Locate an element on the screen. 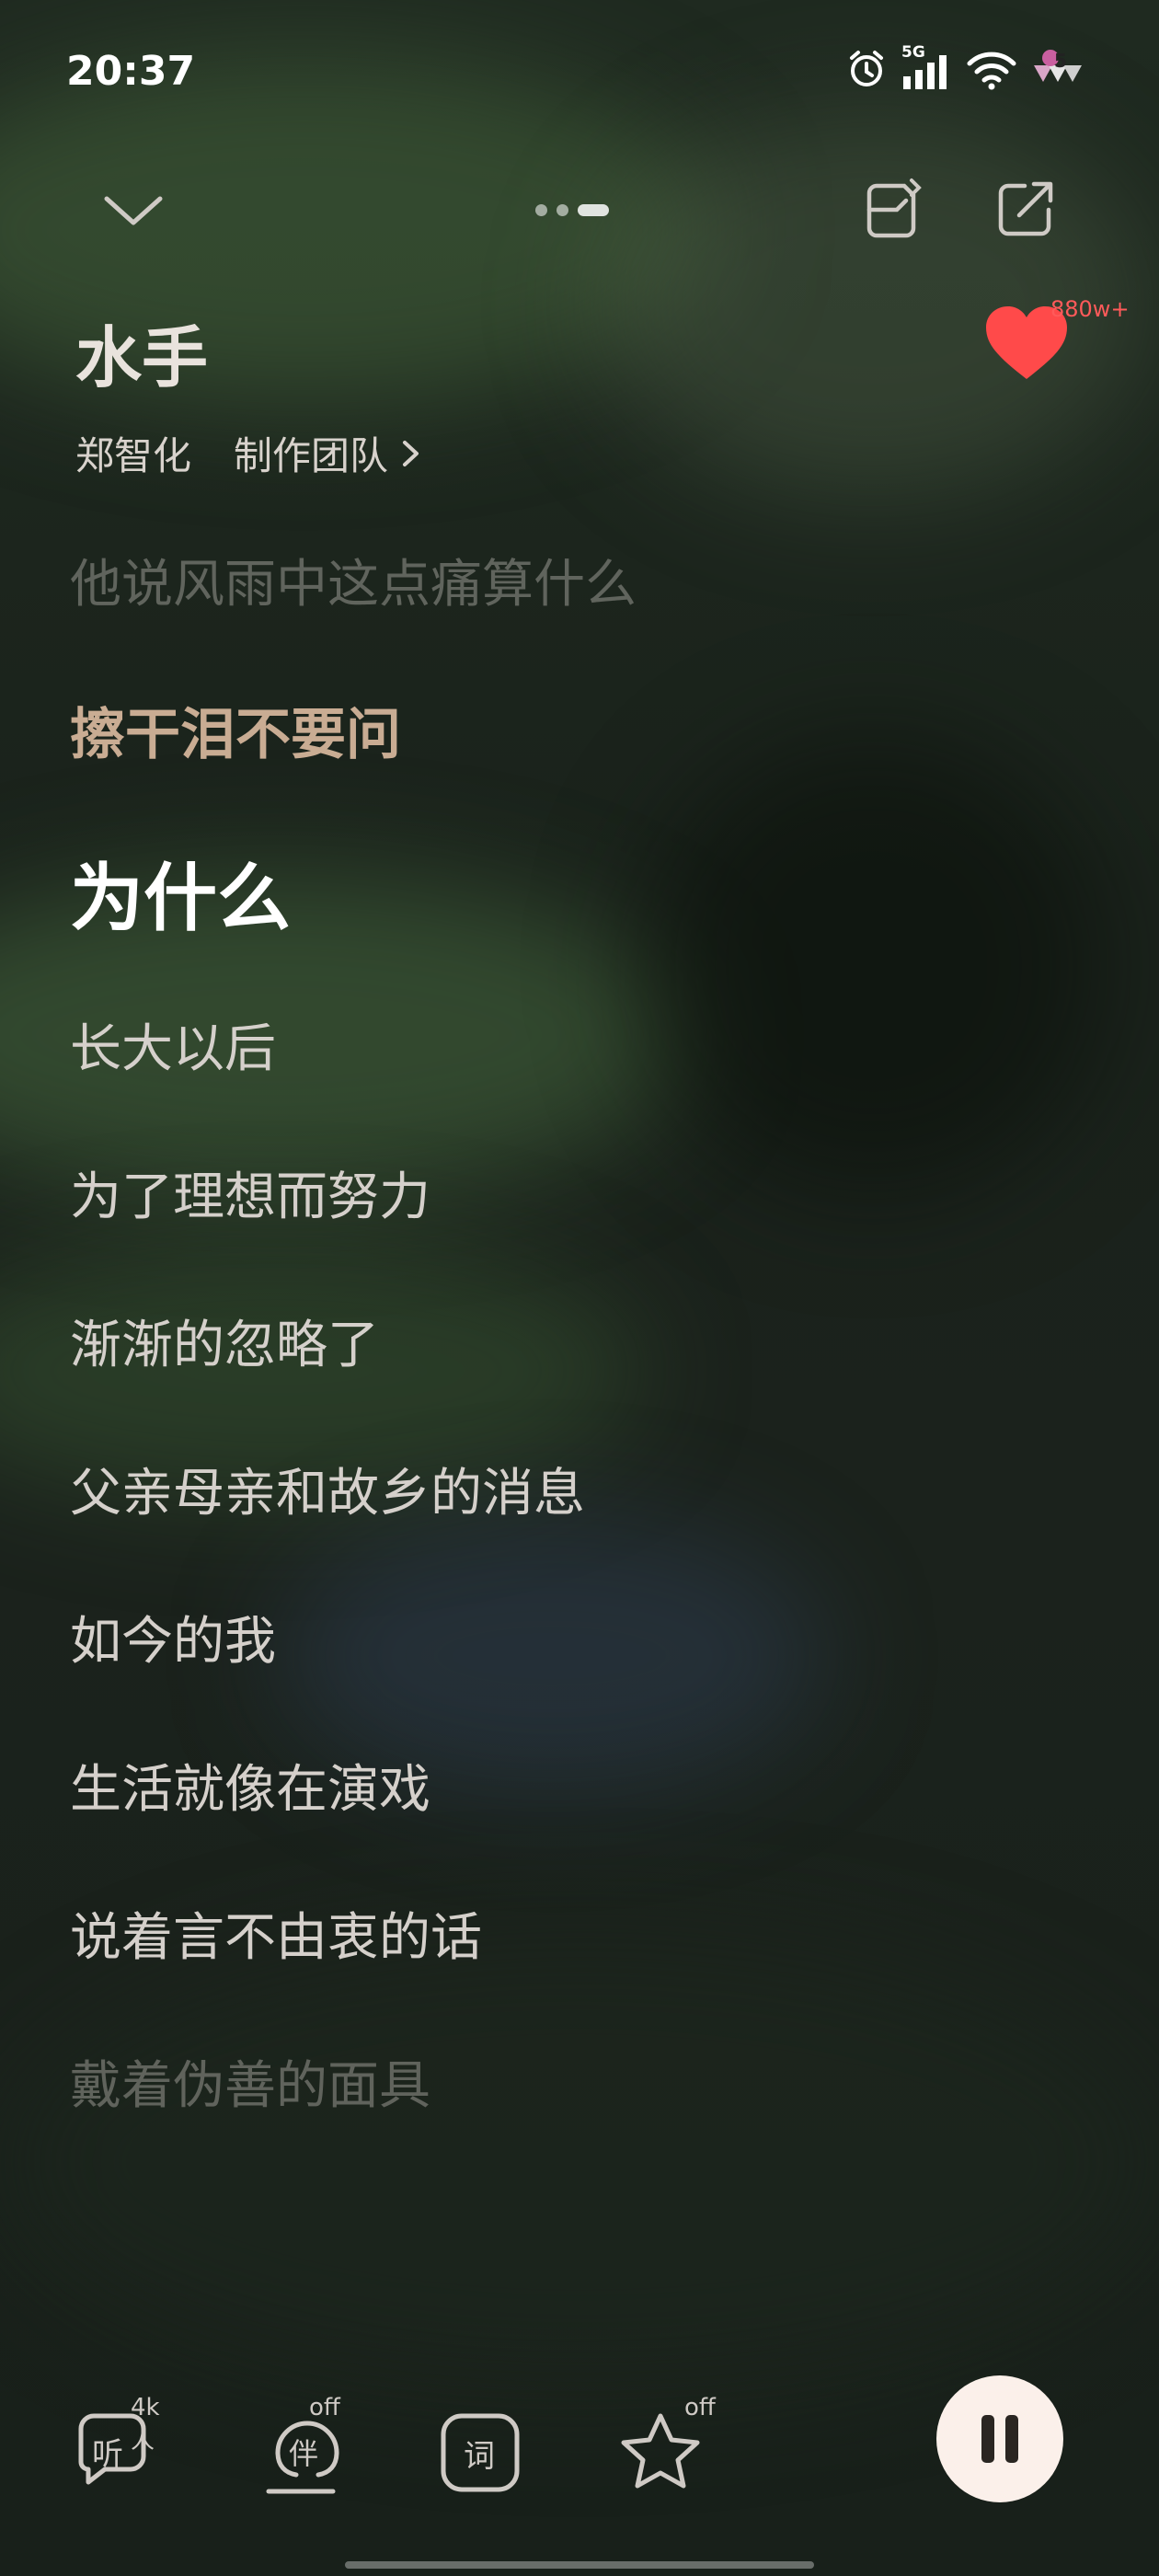 The image size is (1159, 2576). collapse-button is located at coordinates (133, 211).